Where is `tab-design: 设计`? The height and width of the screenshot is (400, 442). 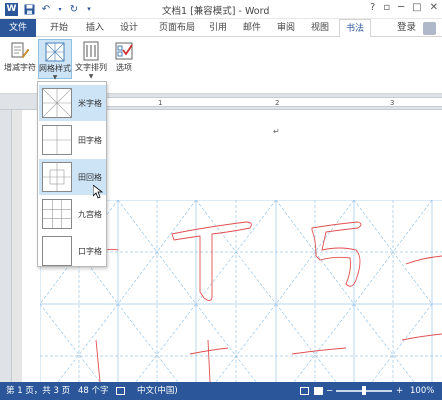
tab-design: 设计 is located at coordinates (129, 28).